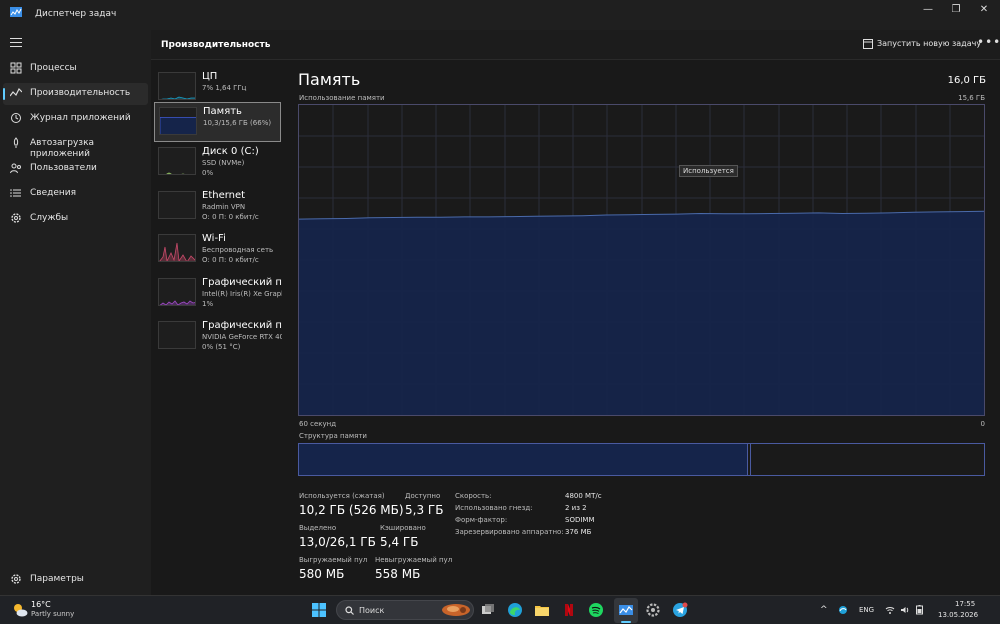  I want to click on sidebar-item-settings: Параметры, so click(75, 580).